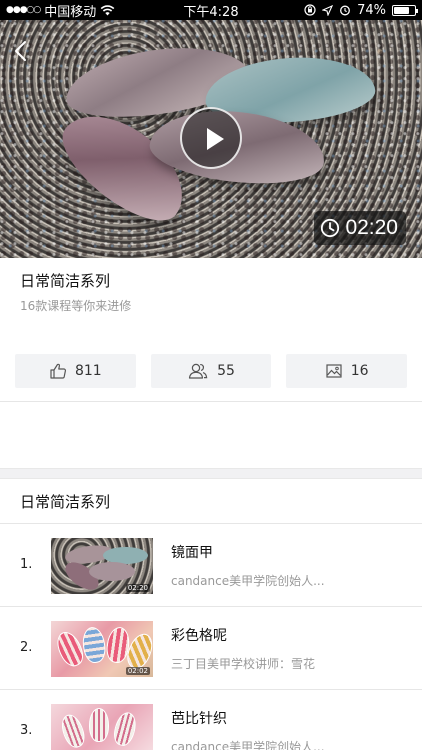 The image size is (422, 750). I want to click on video-duration-badge: 02:20, so click(360, 228).